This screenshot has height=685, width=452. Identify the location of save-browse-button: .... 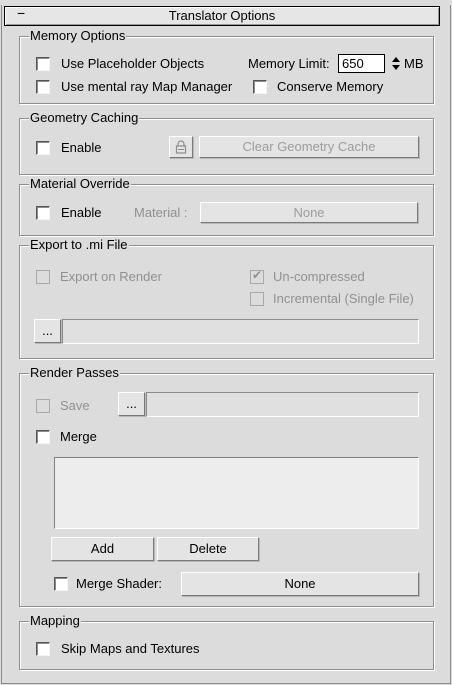
(131, 404).